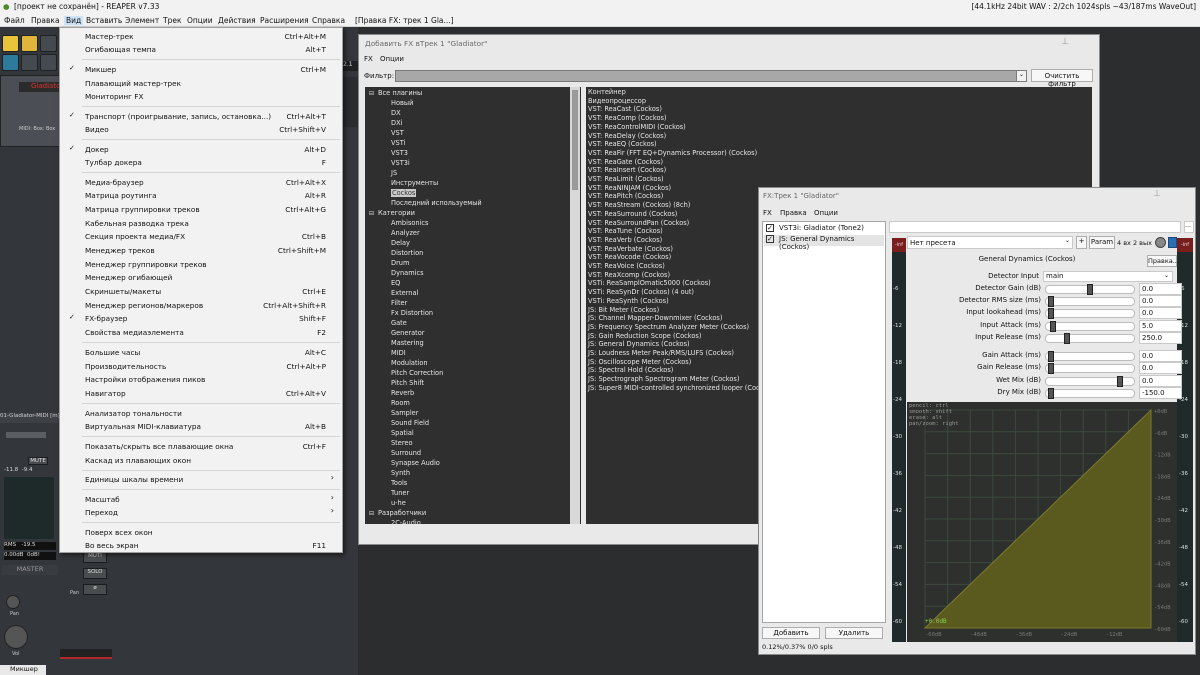 The image size is (1200, 675). What do you see at coordinates (201, 379) in the screenshot?
I see `view-menu-item: Настройки отображения пиков` at bounding box center [201, 379].